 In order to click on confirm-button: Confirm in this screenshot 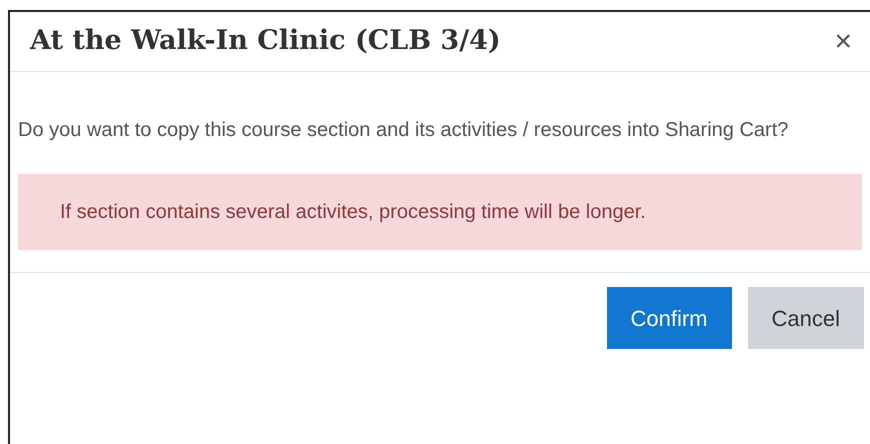, I will do `click(669, 318)`.